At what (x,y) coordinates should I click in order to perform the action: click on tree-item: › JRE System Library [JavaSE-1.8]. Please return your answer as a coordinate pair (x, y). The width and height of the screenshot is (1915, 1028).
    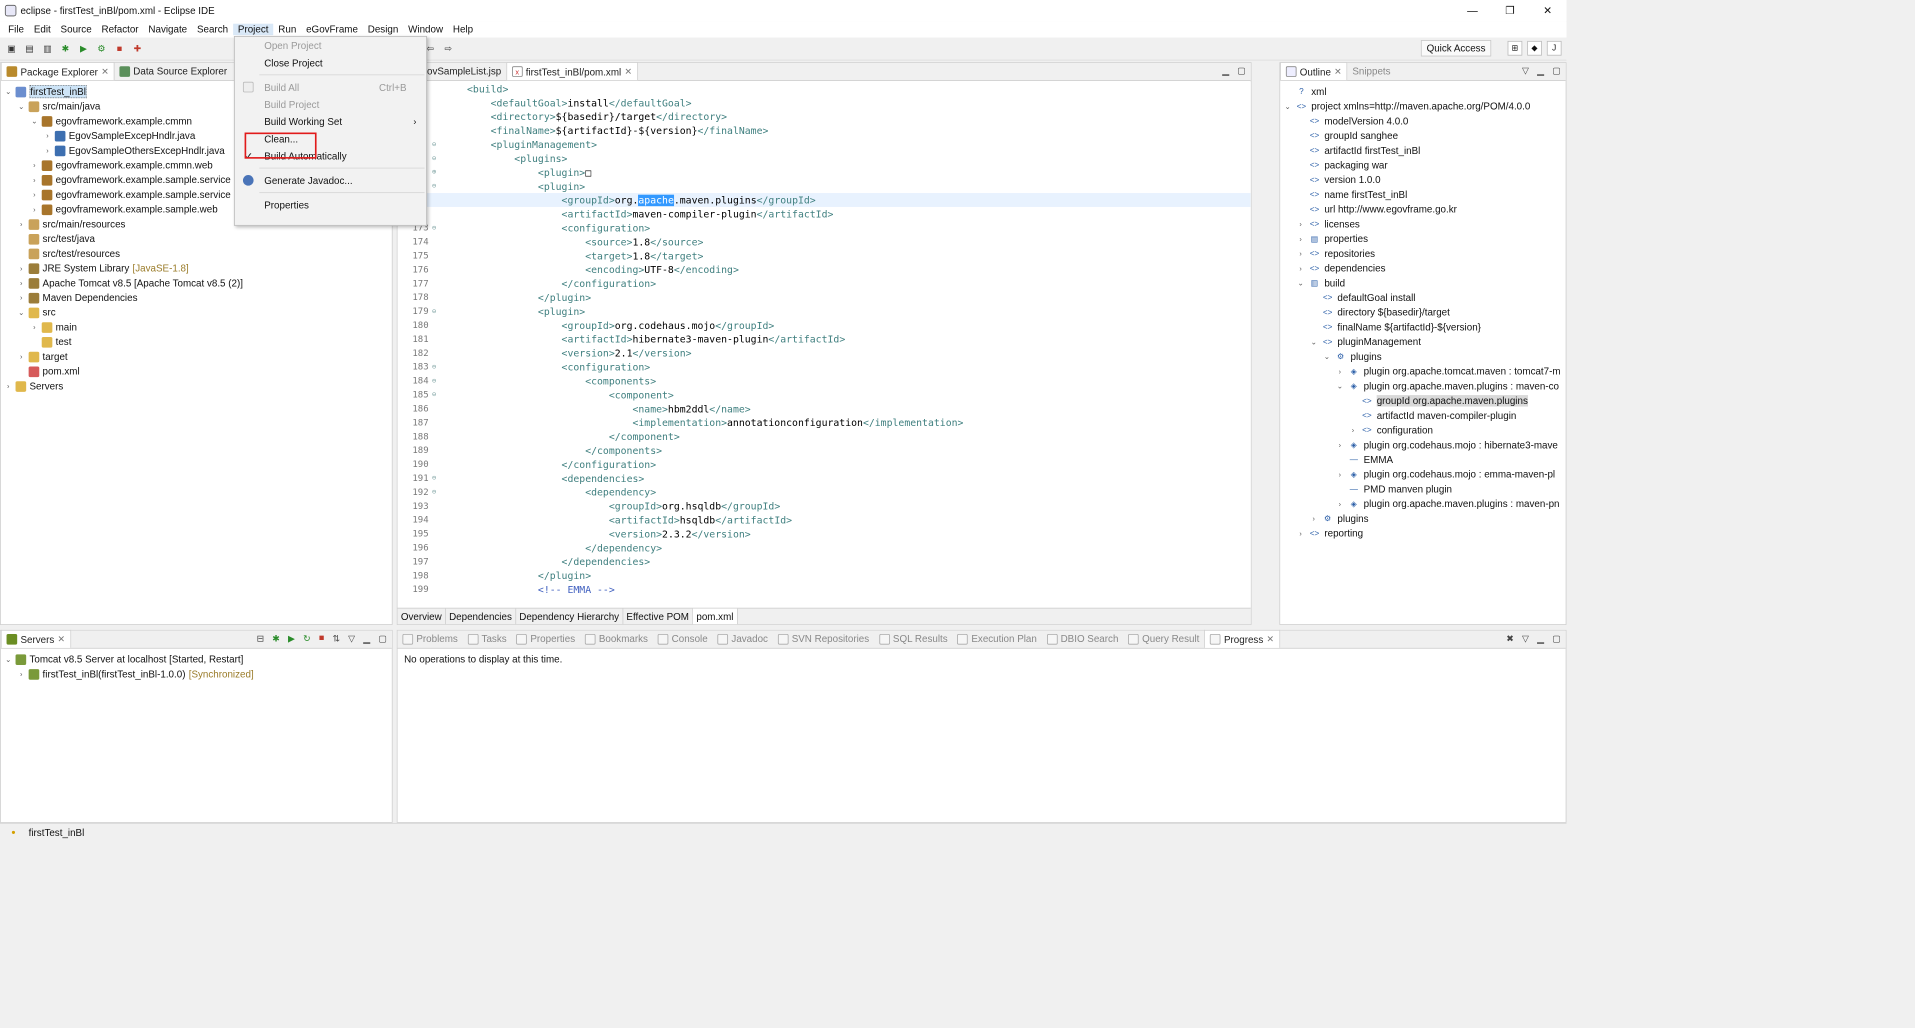
    Looking at the image, I should click on (198, 268).